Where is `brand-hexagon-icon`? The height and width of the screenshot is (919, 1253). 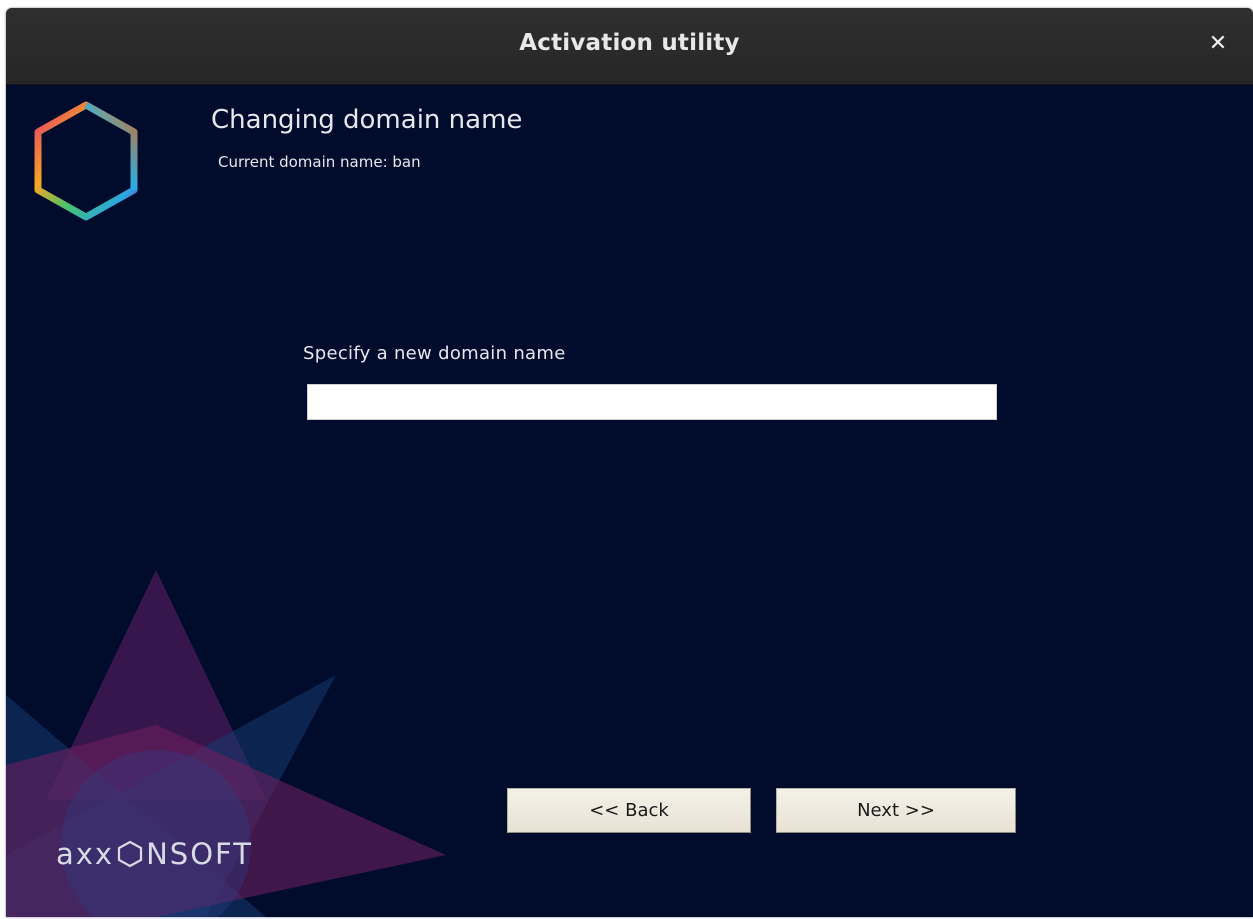
brand-hexagon-icon is located at coordinates (130, 854).